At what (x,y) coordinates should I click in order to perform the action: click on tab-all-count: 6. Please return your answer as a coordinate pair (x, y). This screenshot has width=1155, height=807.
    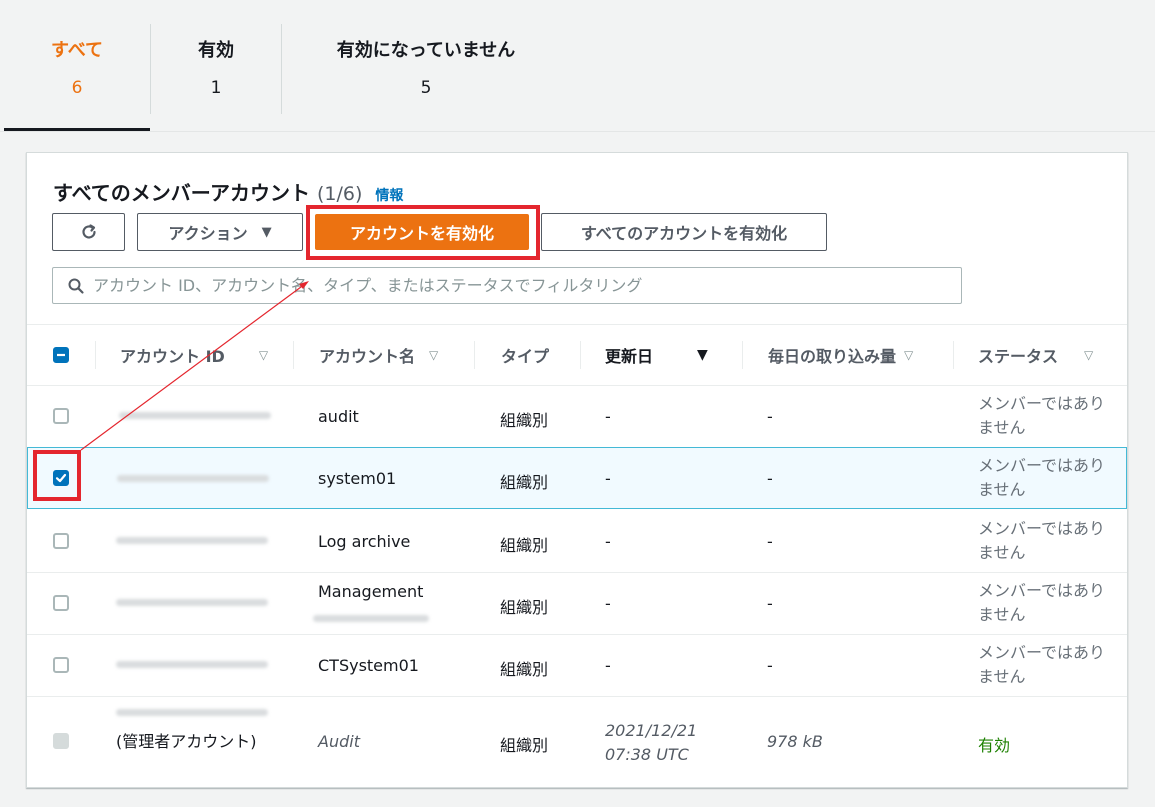
    Looking at the image, I should click on (77, 88).